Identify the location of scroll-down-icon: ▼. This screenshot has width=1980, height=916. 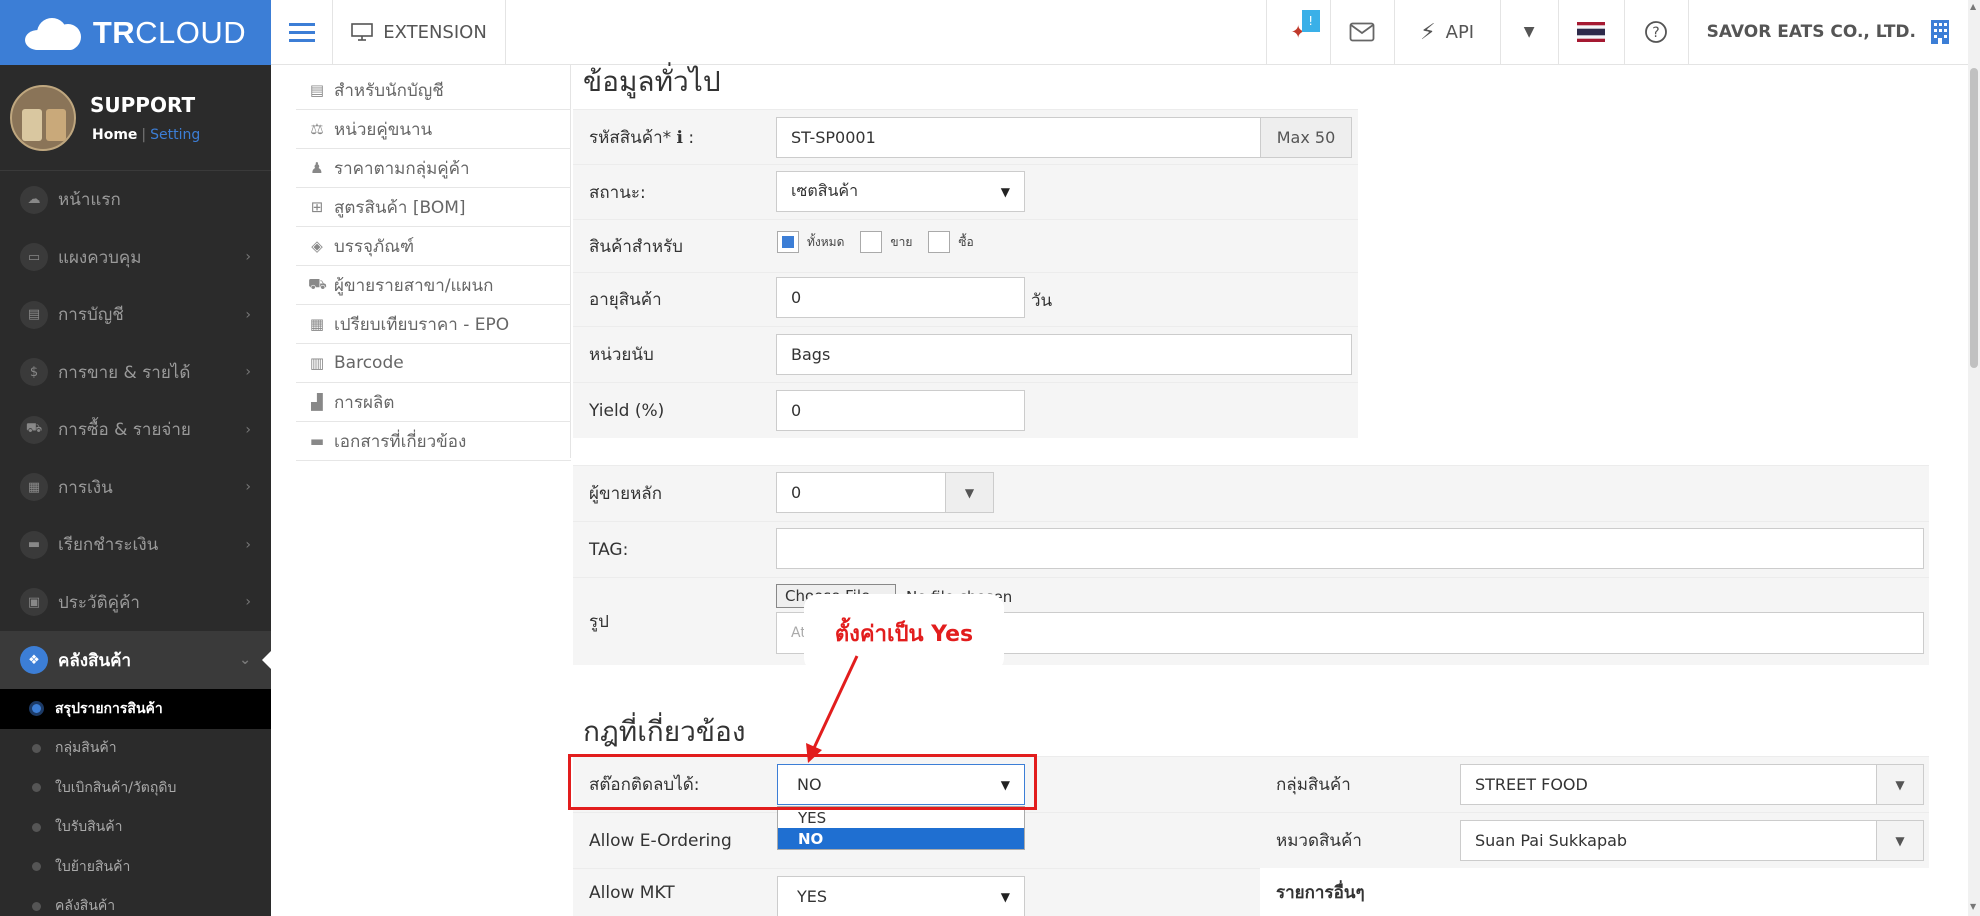
(1973, 906).